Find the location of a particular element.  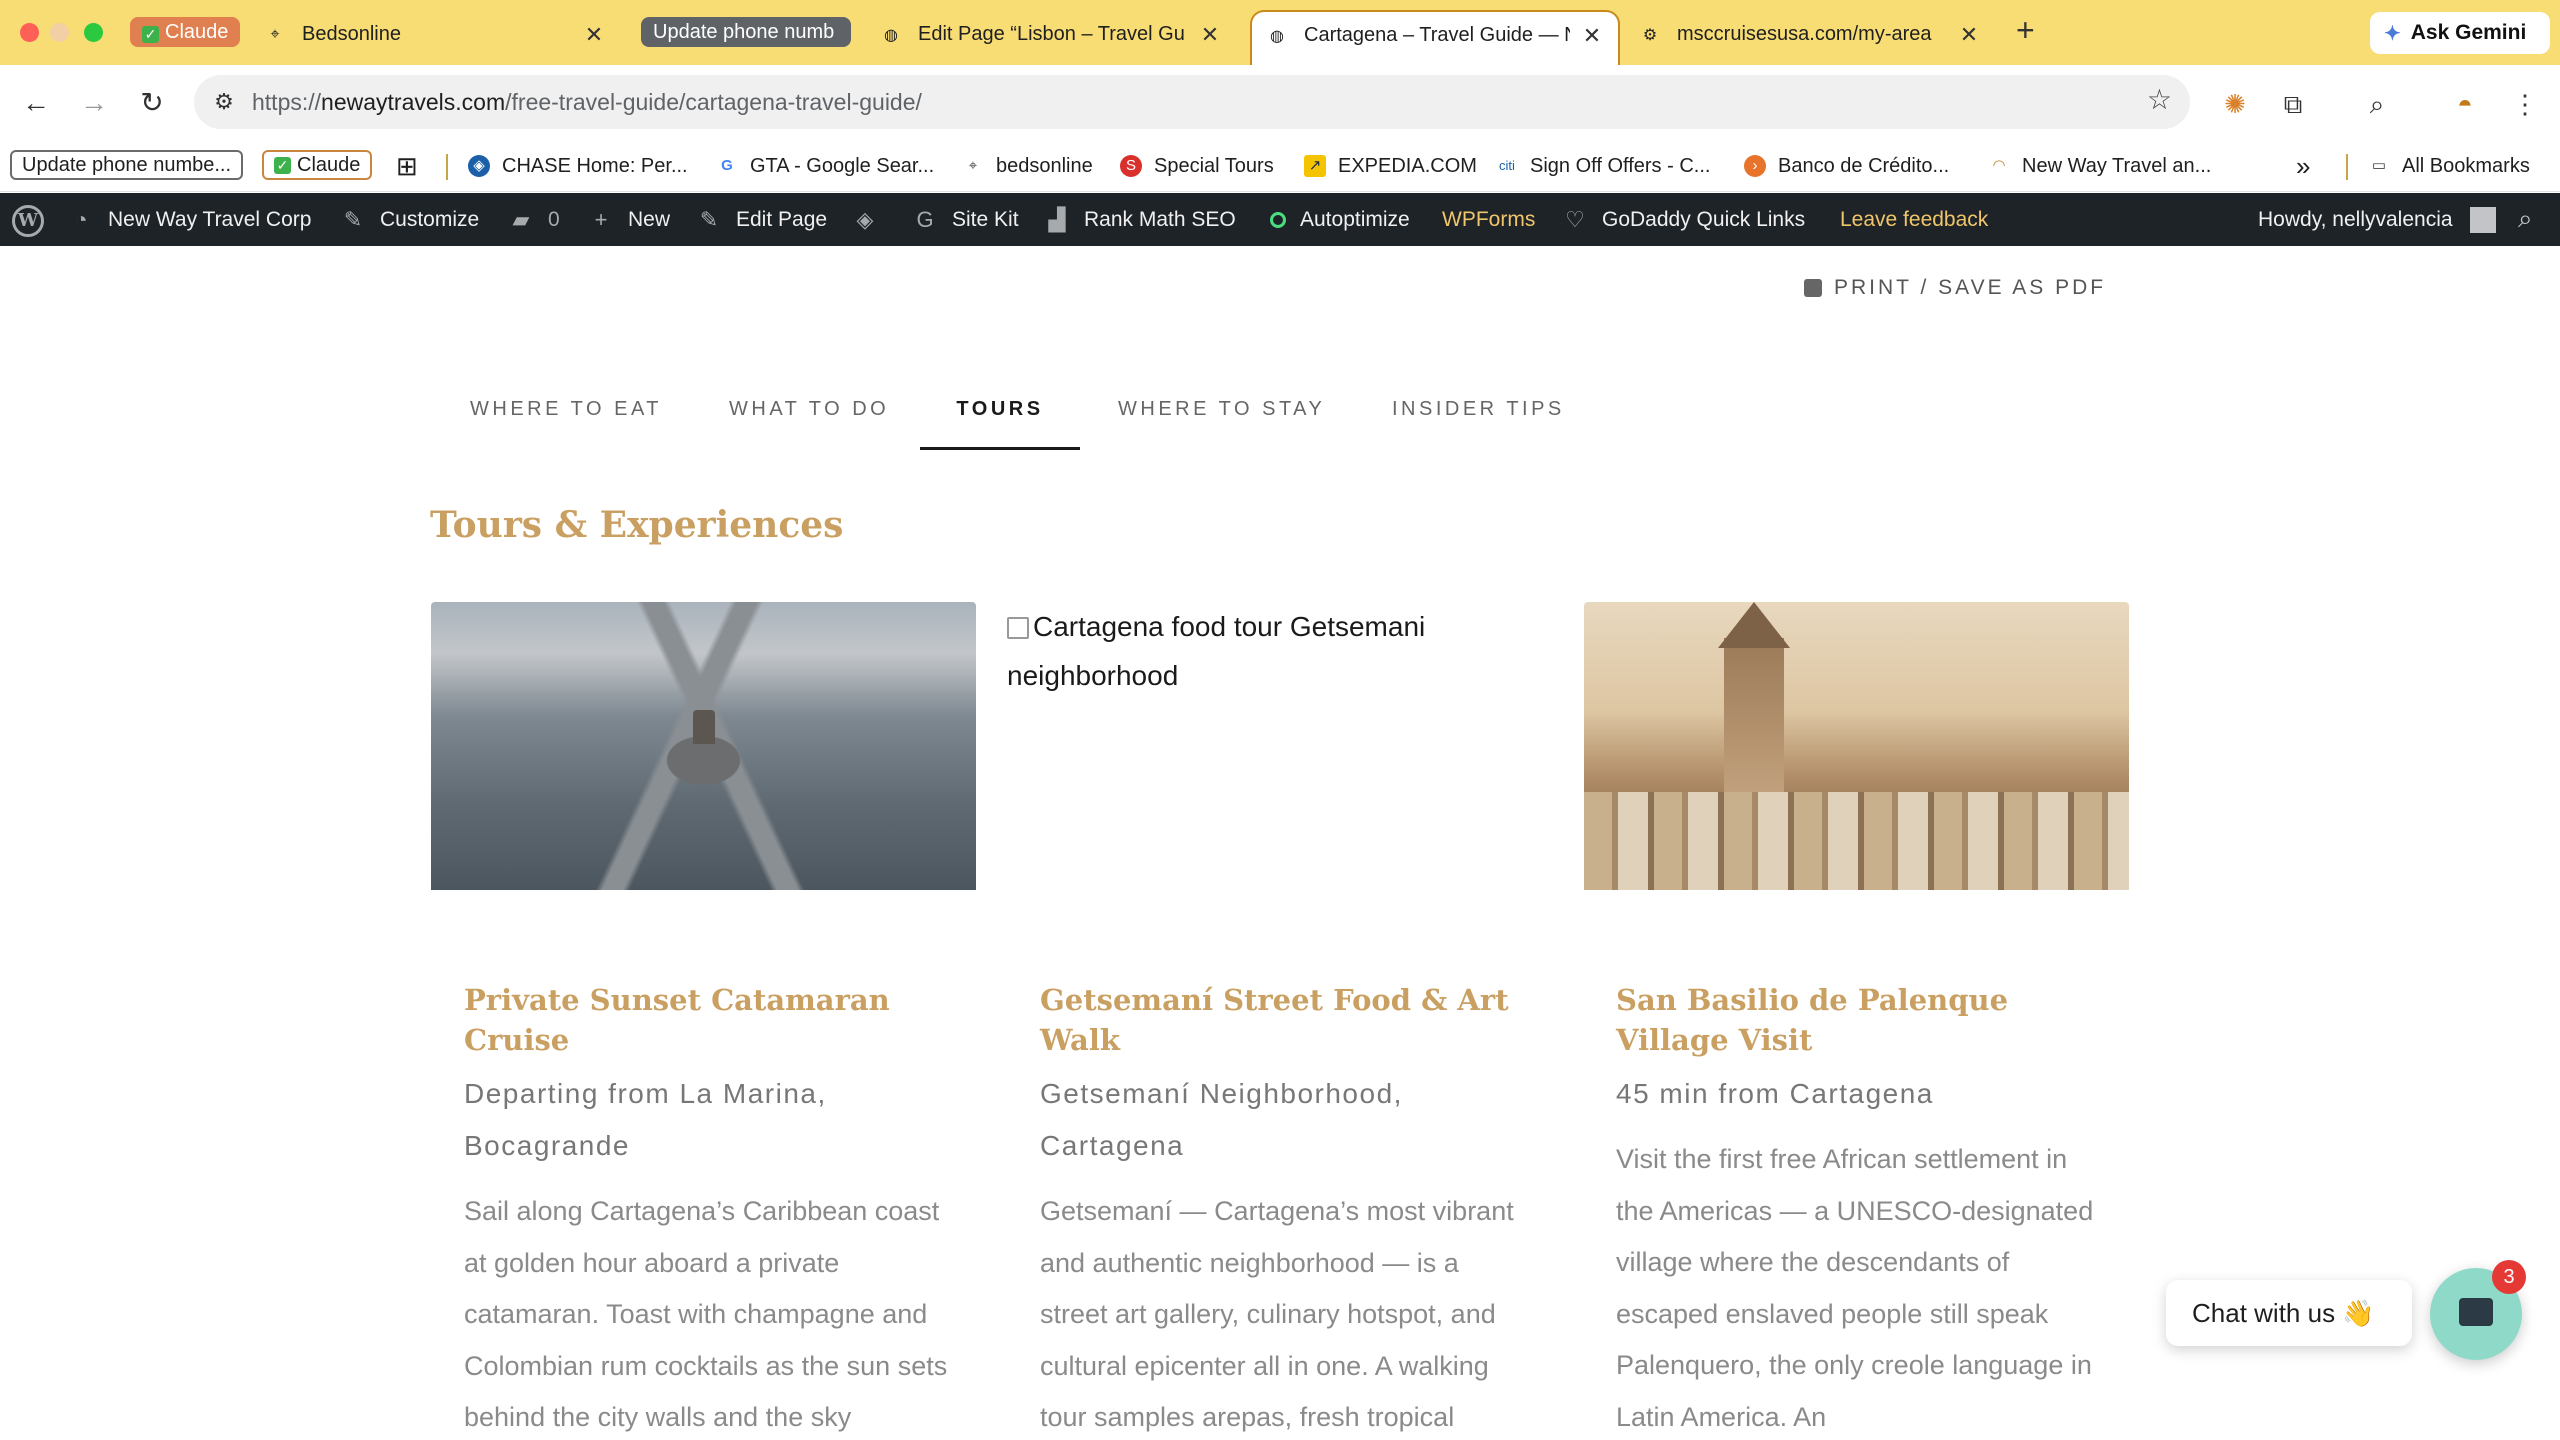

checkmark-icon: ✓ is located at coordinates (150, 34).